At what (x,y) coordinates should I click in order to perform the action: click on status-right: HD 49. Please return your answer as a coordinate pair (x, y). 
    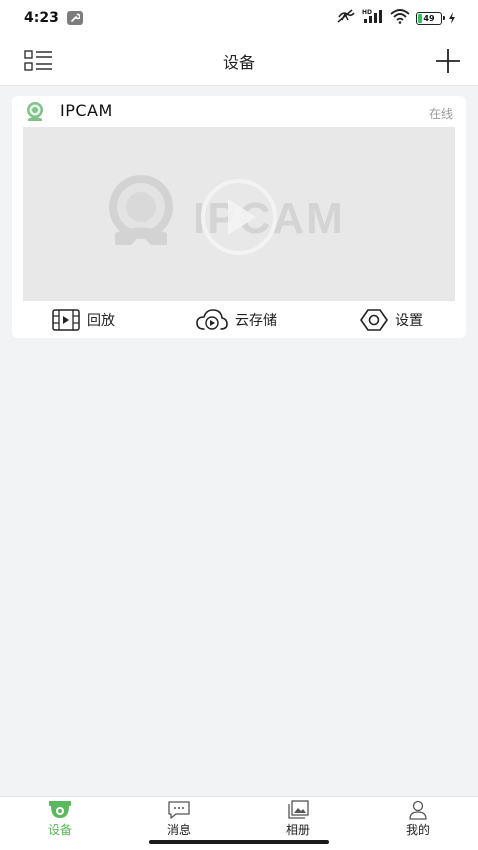
    Looking at the image, I should click on (396, 18).